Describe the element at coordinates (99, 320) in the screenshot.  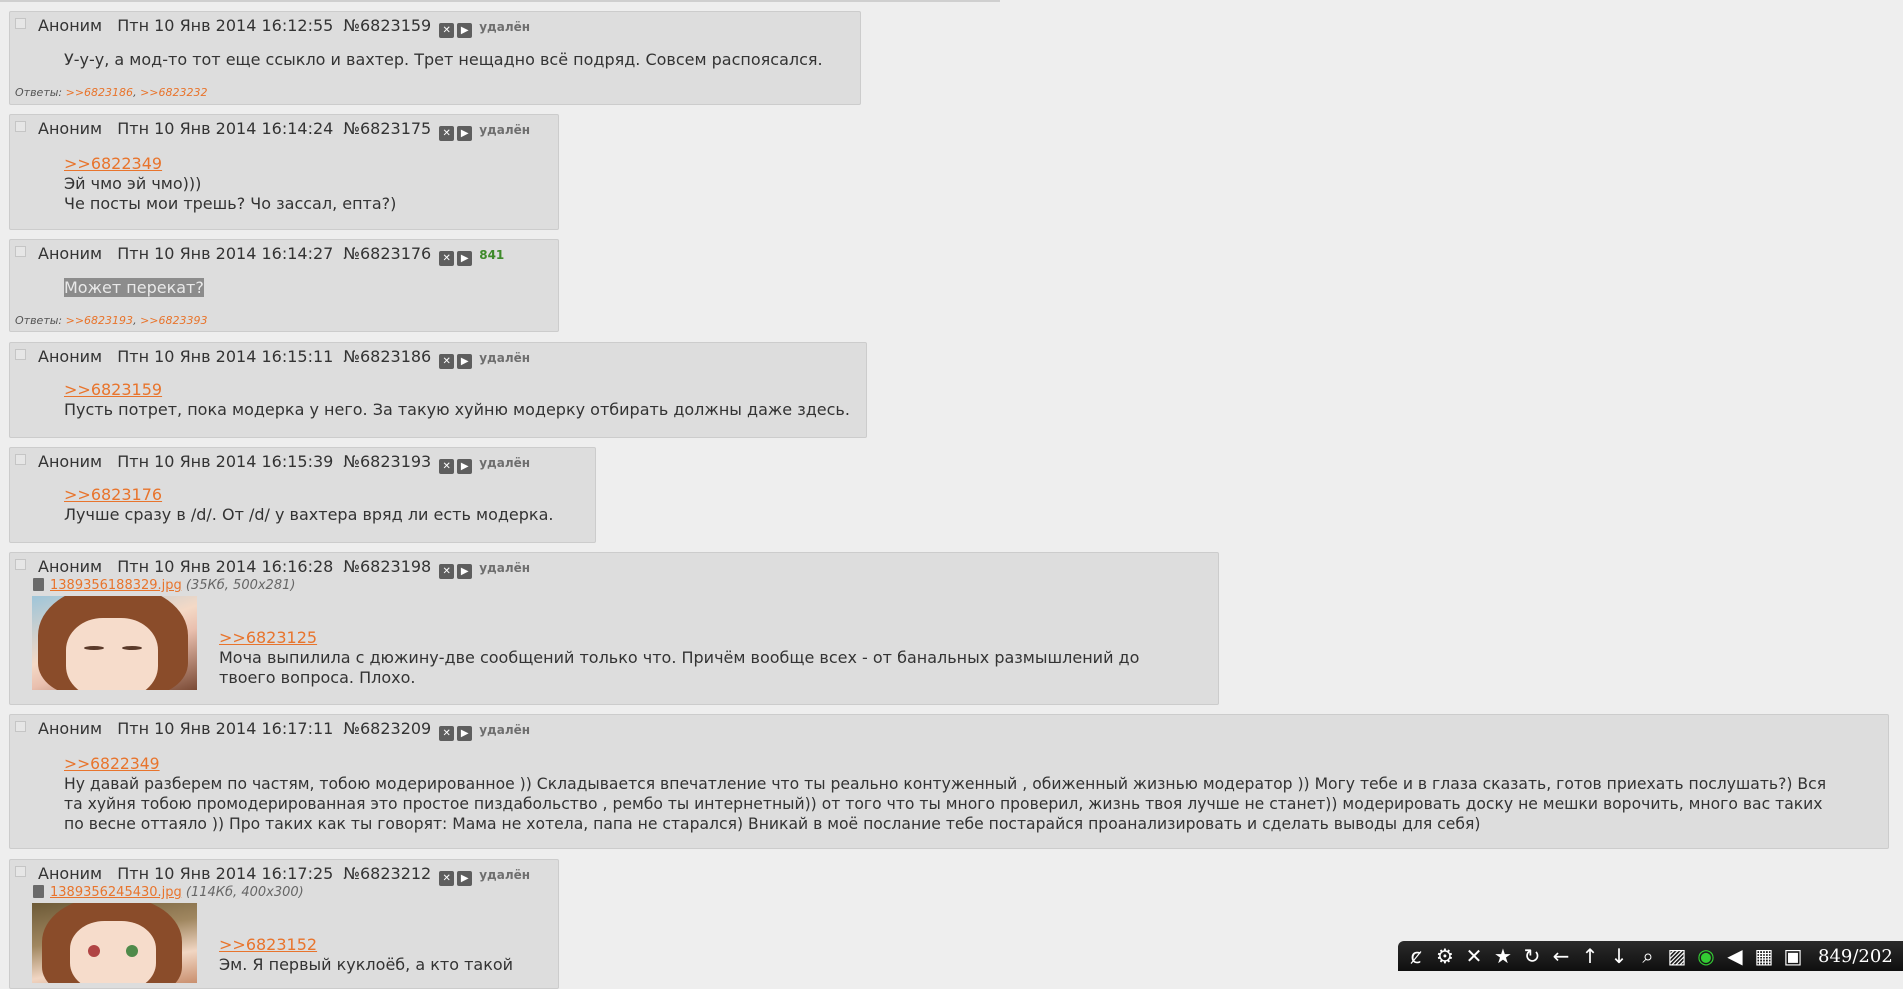
I see `reply-link: >>6823193` at that location.